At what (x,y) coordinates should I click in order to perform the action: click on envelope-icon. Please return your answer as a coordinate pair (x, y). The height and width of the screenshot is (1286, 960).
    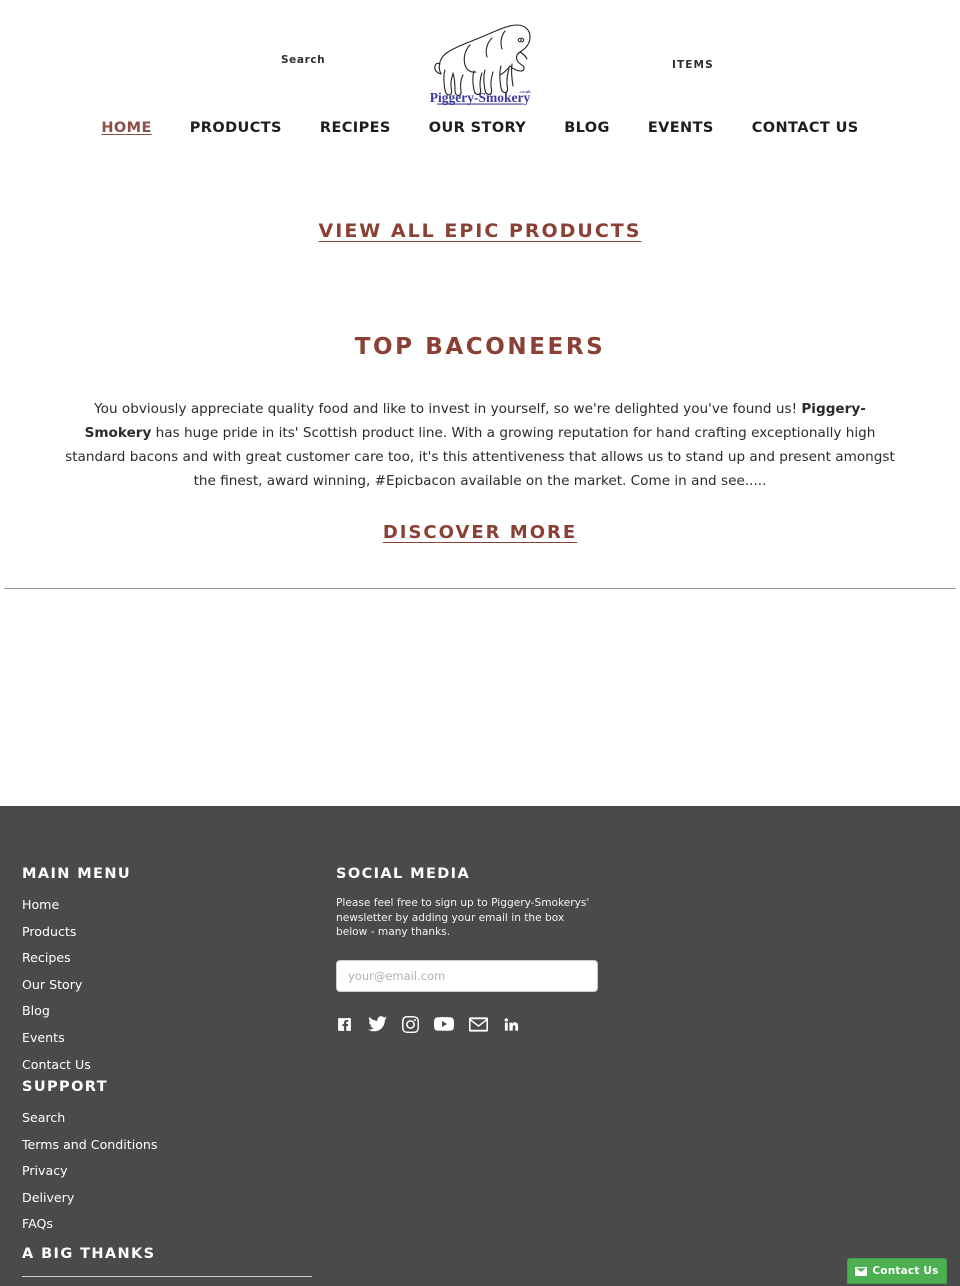
    Looking at the image, I should click on (861, 1271).